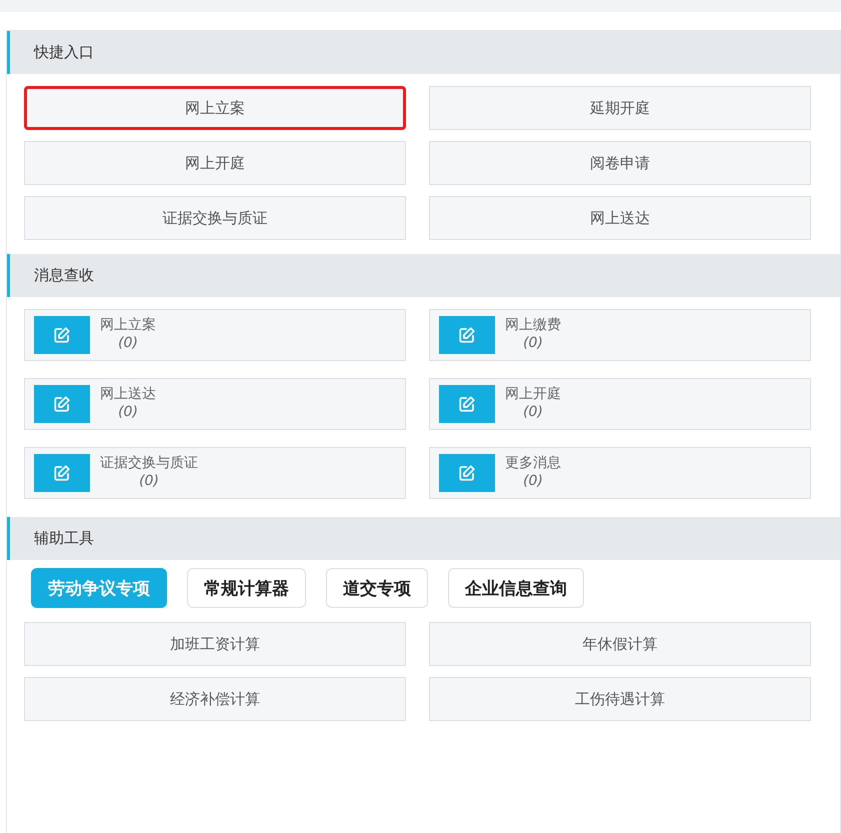  I want to click on section-title: 快捷入口, so click(64, 52).